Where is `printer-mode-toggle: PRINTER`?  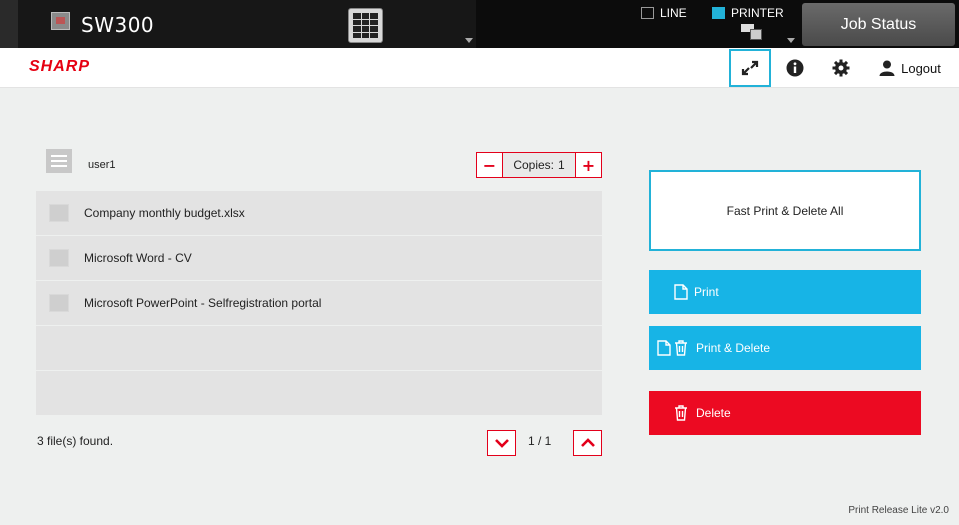 printer-mode-toggle: PRINTER is located at coordinates (748, 13).